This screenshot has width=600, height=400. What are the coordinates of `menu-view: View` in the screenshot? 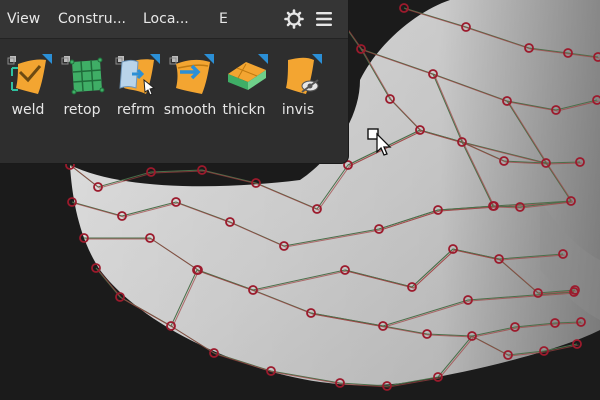 It's located at (23, 19).